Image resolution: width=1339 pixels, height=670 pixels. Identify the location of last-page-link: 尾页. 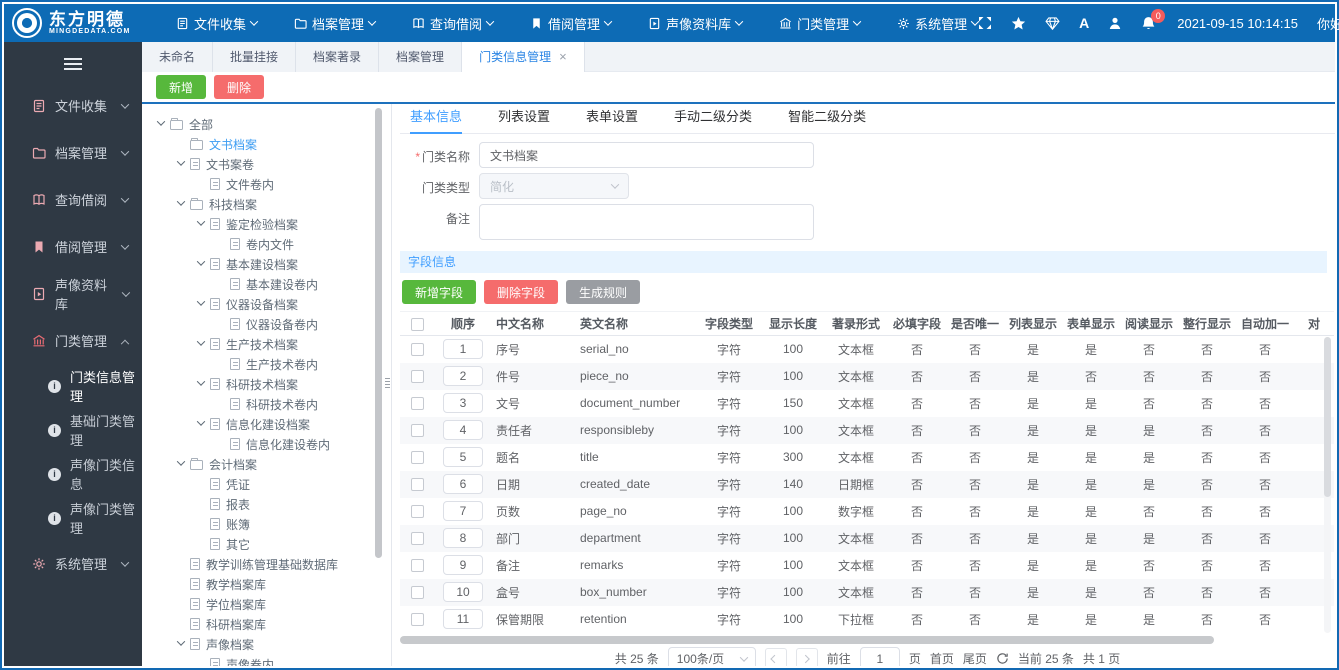
(975, 658).